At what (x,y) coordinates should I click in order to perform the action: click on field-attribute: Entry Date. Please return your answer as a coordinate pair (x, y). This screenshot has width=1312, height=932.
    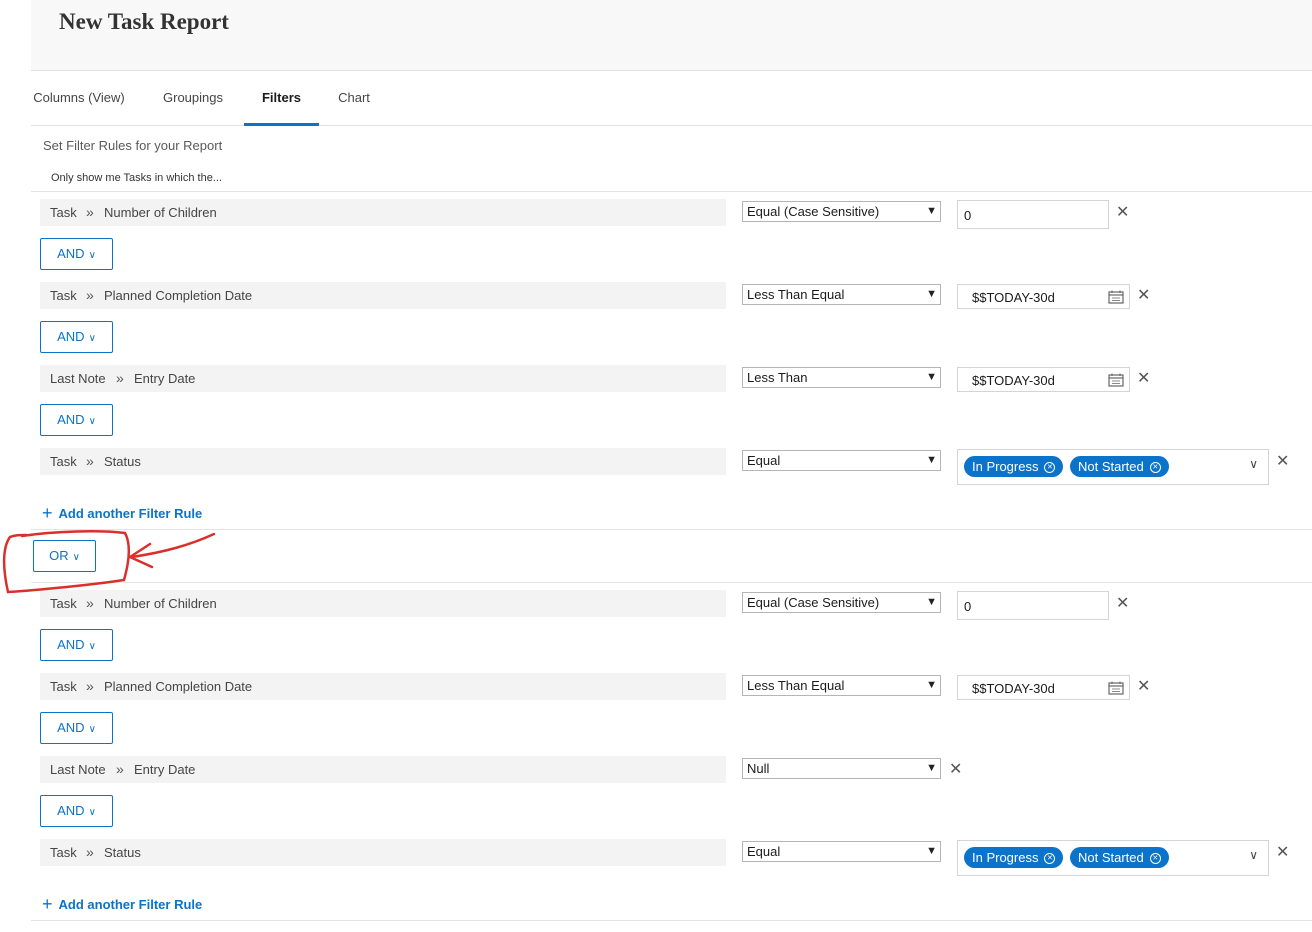
    Looking at the image, I should click on (165, 769).